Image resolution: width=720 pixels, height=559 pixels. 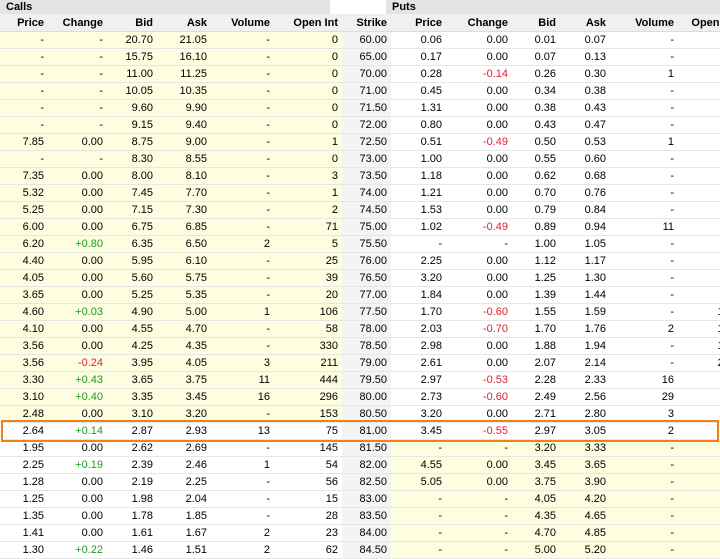 What do you see at coordinates (360, 108) in the screenshot?
I see `option-row: --9.609.90-071.501.310.000.380.43-32` at bounding box center [360, 108].